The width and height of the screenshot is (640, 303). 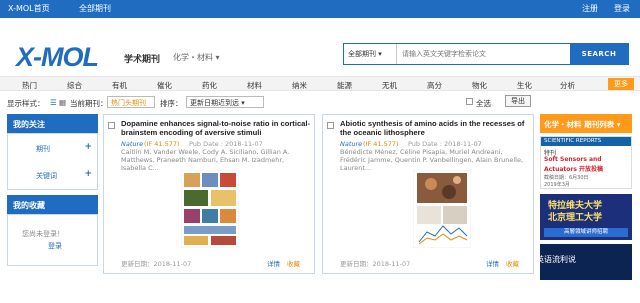 I want to click on sort-label: 排序：, so click(x=171, y=103).